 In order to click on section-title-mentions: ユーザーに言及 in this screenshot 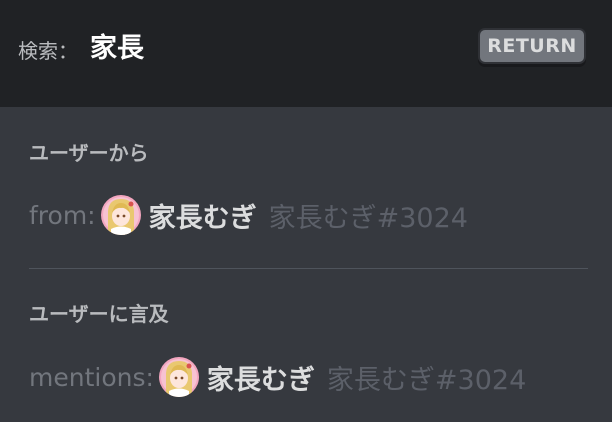, I will do `click(99, 314)`.